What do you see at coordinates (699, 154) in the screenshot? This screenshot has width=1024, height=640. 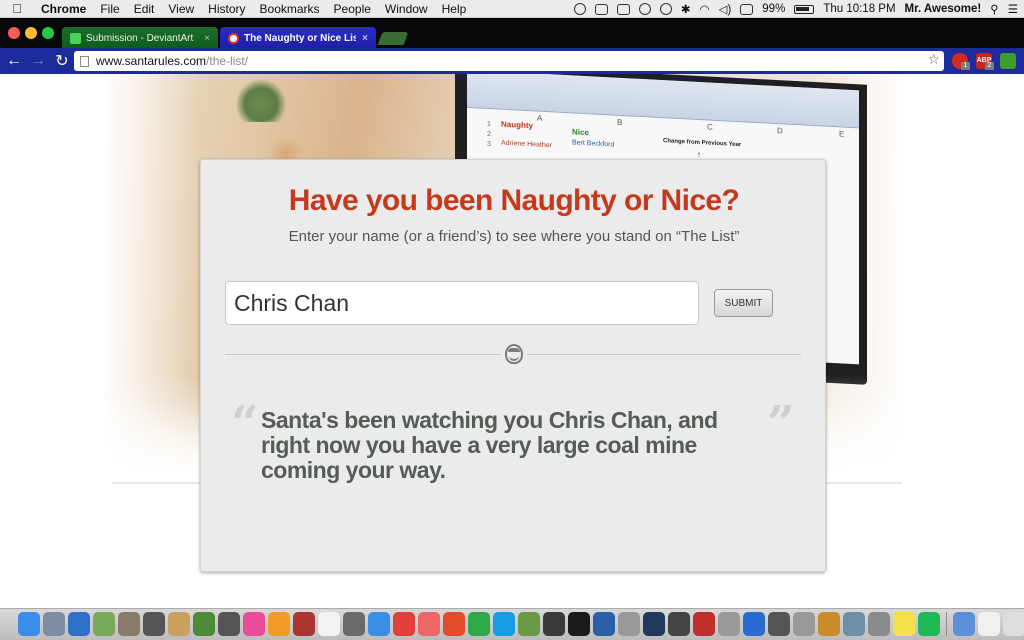 I see `change-arrow: ↑` at bounding box center [699, 154].